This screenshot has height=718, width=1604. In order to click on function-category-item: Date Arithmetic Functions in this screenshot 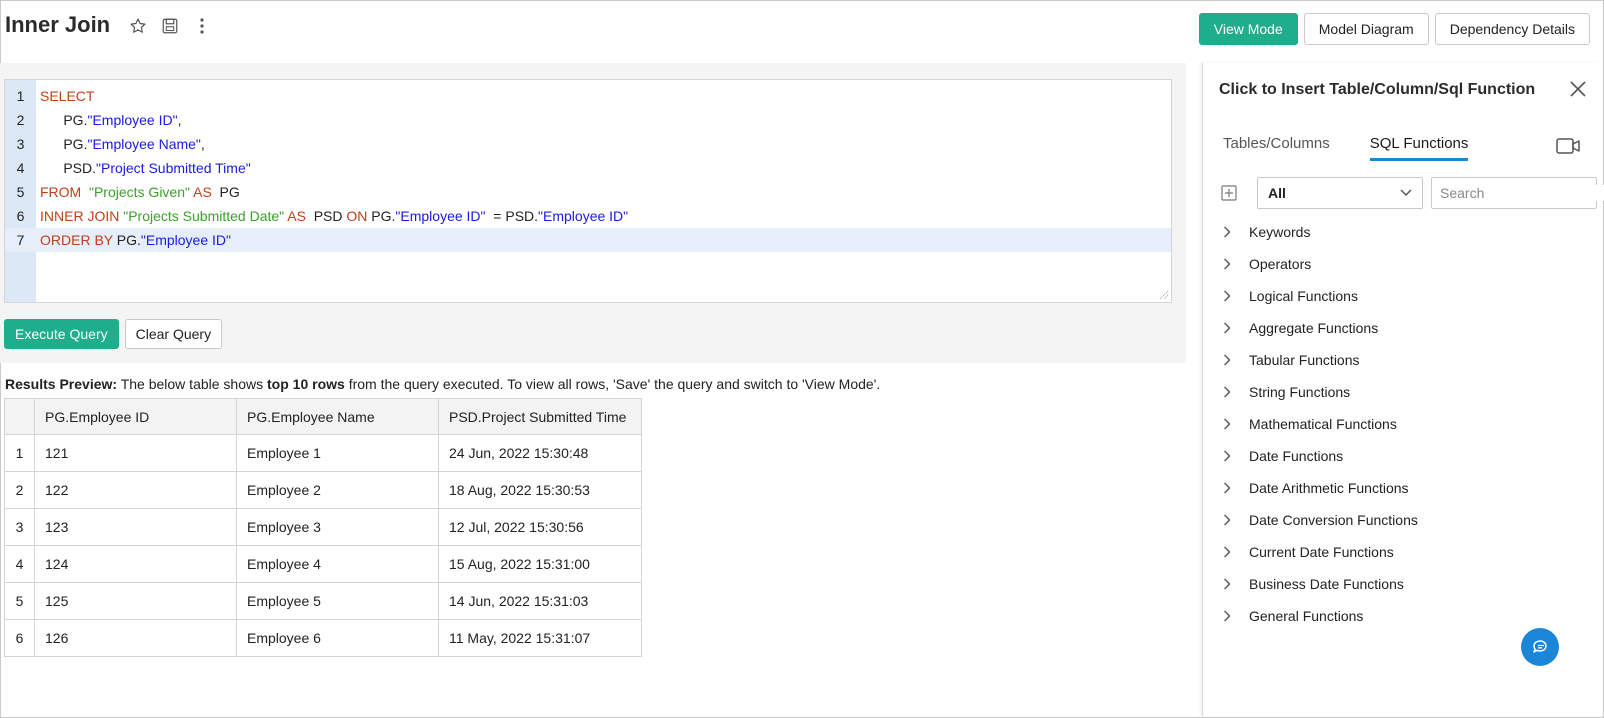, I will do `click(1320, 488)`.